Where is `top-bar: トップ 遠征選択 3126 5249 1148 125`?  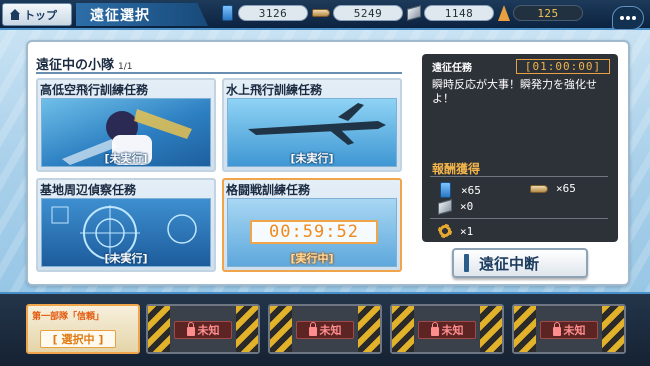
top-bar: トップ 遠征選択 3126 5249 1148 125 is located at coordinates (325, 15).